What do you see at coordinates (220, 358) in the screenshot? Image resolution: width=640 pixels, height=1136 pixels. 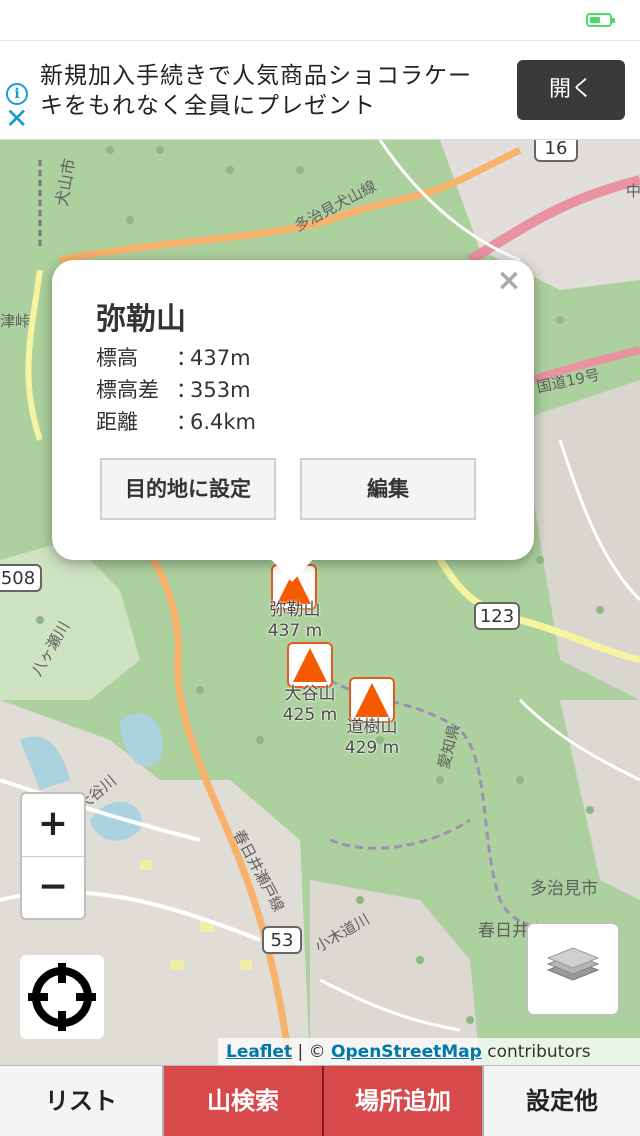 I see `row-value: 437m` at bounding box center [220, 358].